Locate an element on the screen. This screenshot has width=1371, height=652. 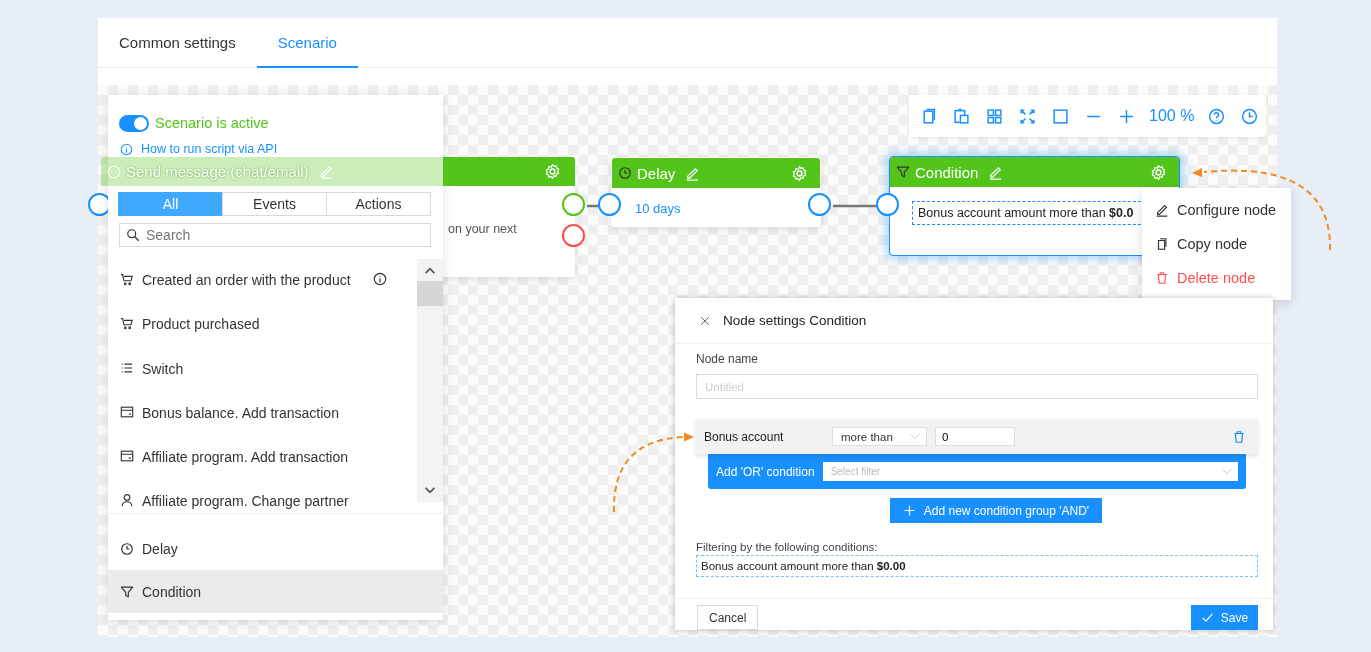
list-icon is located at coordinates (127, 367).